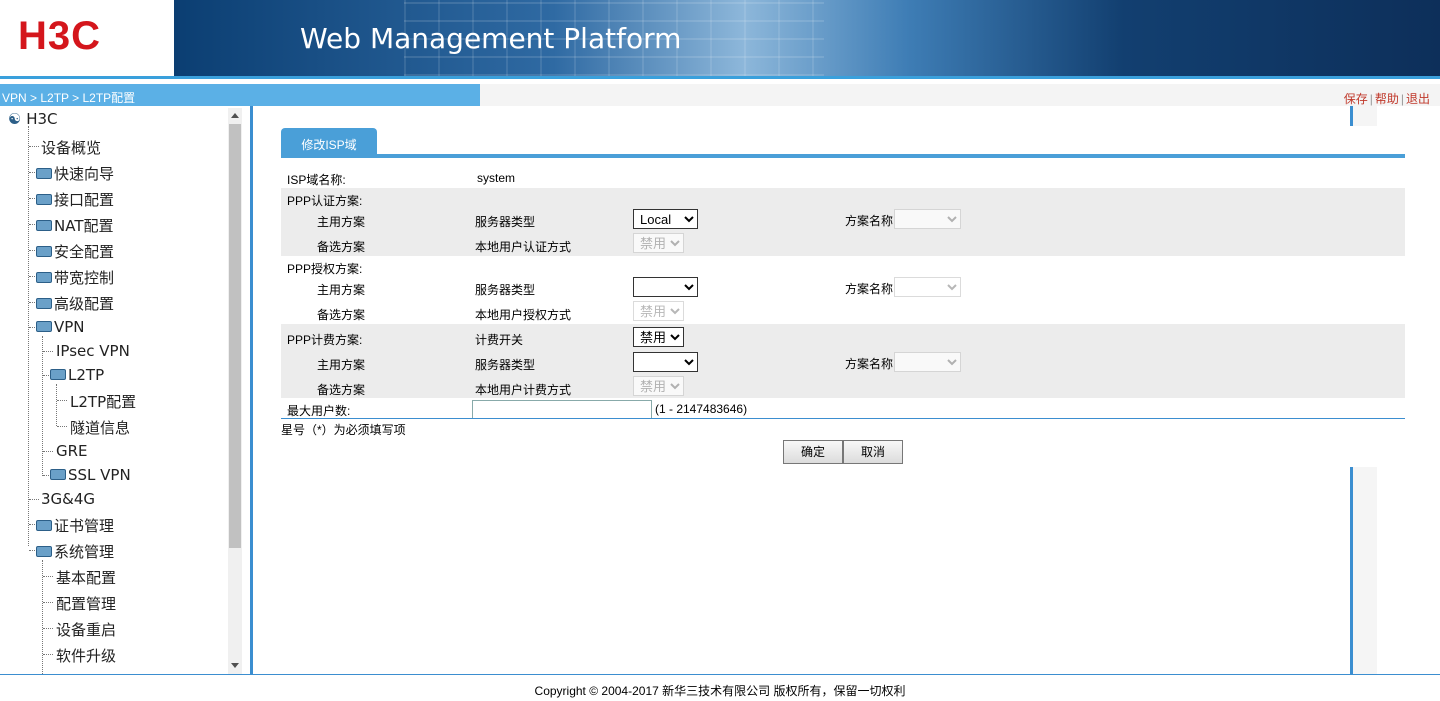  What do you see at coordinates (84, 278) in the screenshot?
I see `sidebar-item-label: 带宽控制` at bounding box center [84, 278].